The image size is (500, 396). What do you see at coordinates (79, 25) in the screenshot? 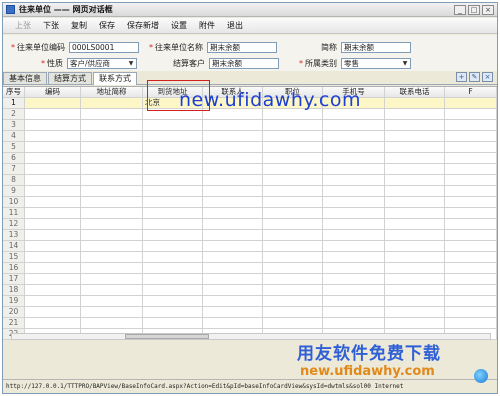
I see `copy-button: 复制` at bounding box center [79, 25].